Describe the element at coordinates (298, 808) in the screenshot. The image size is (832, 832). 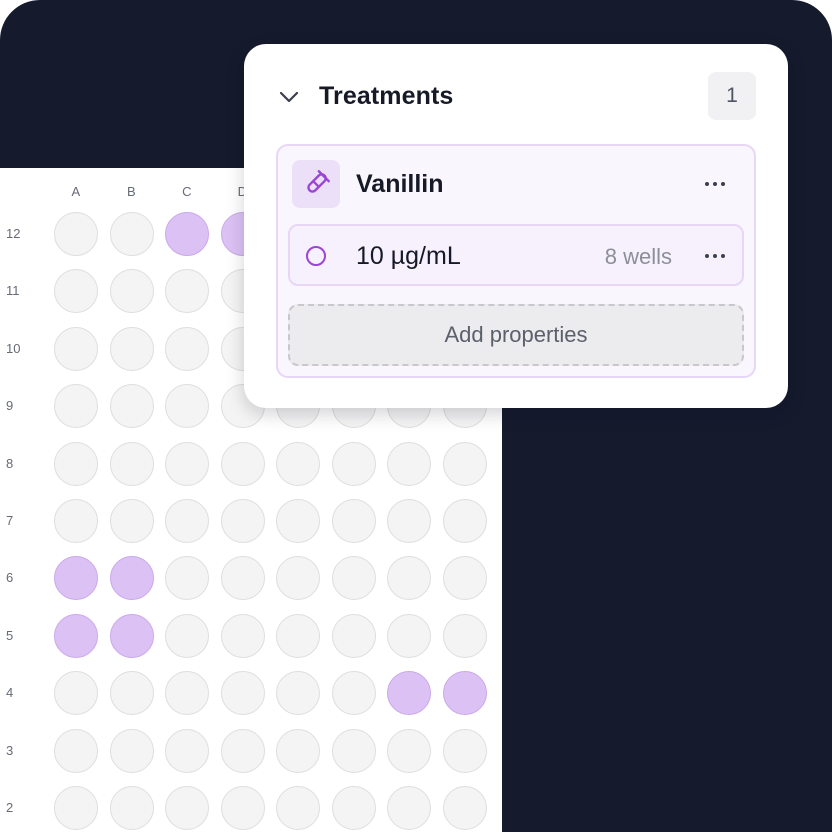
I see `well-e2` at that location.